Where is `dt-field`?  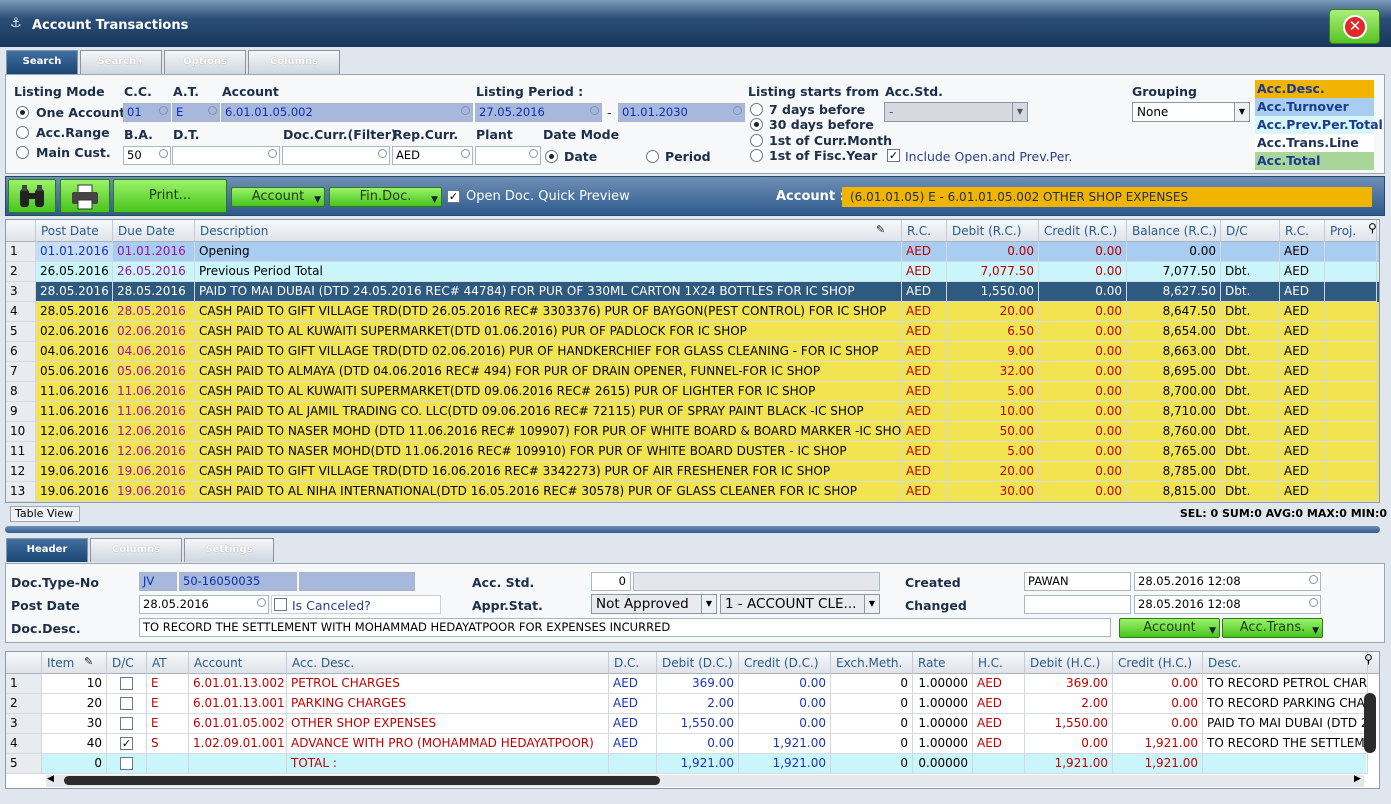
dt-field is located at coordinates (226, 155).